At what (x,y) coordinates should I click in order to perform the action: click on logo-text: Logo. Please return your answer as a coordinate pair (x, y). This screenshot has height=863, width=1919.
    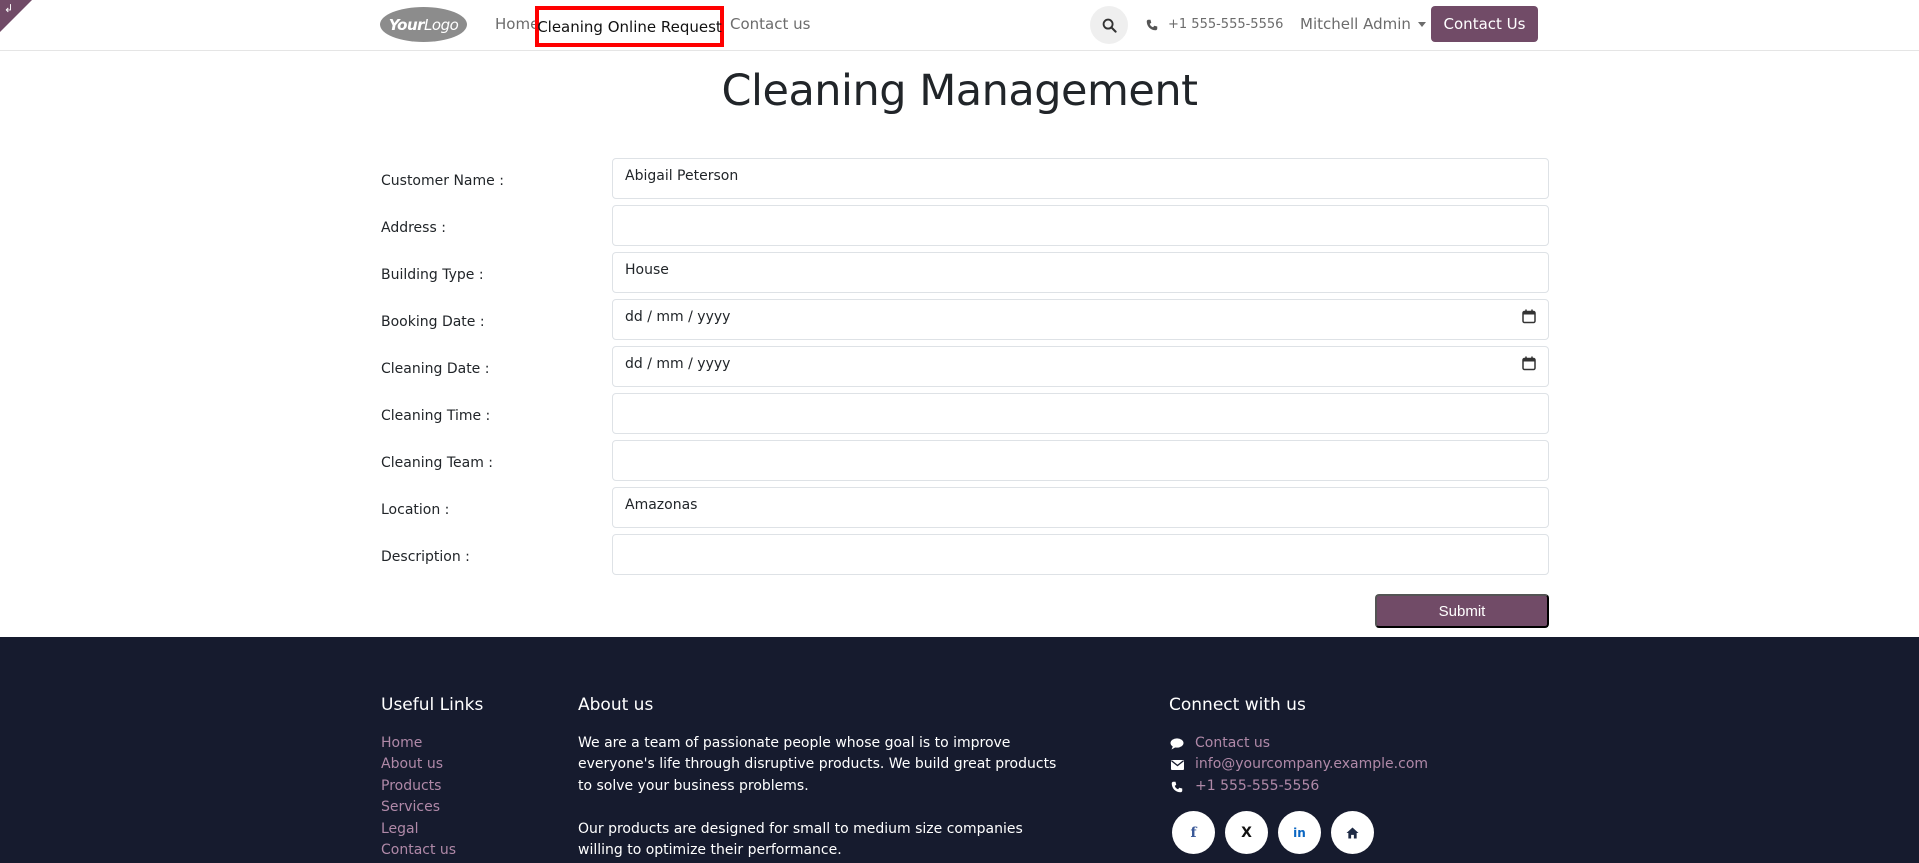
    Looking at the image, I should click on (441, 24).